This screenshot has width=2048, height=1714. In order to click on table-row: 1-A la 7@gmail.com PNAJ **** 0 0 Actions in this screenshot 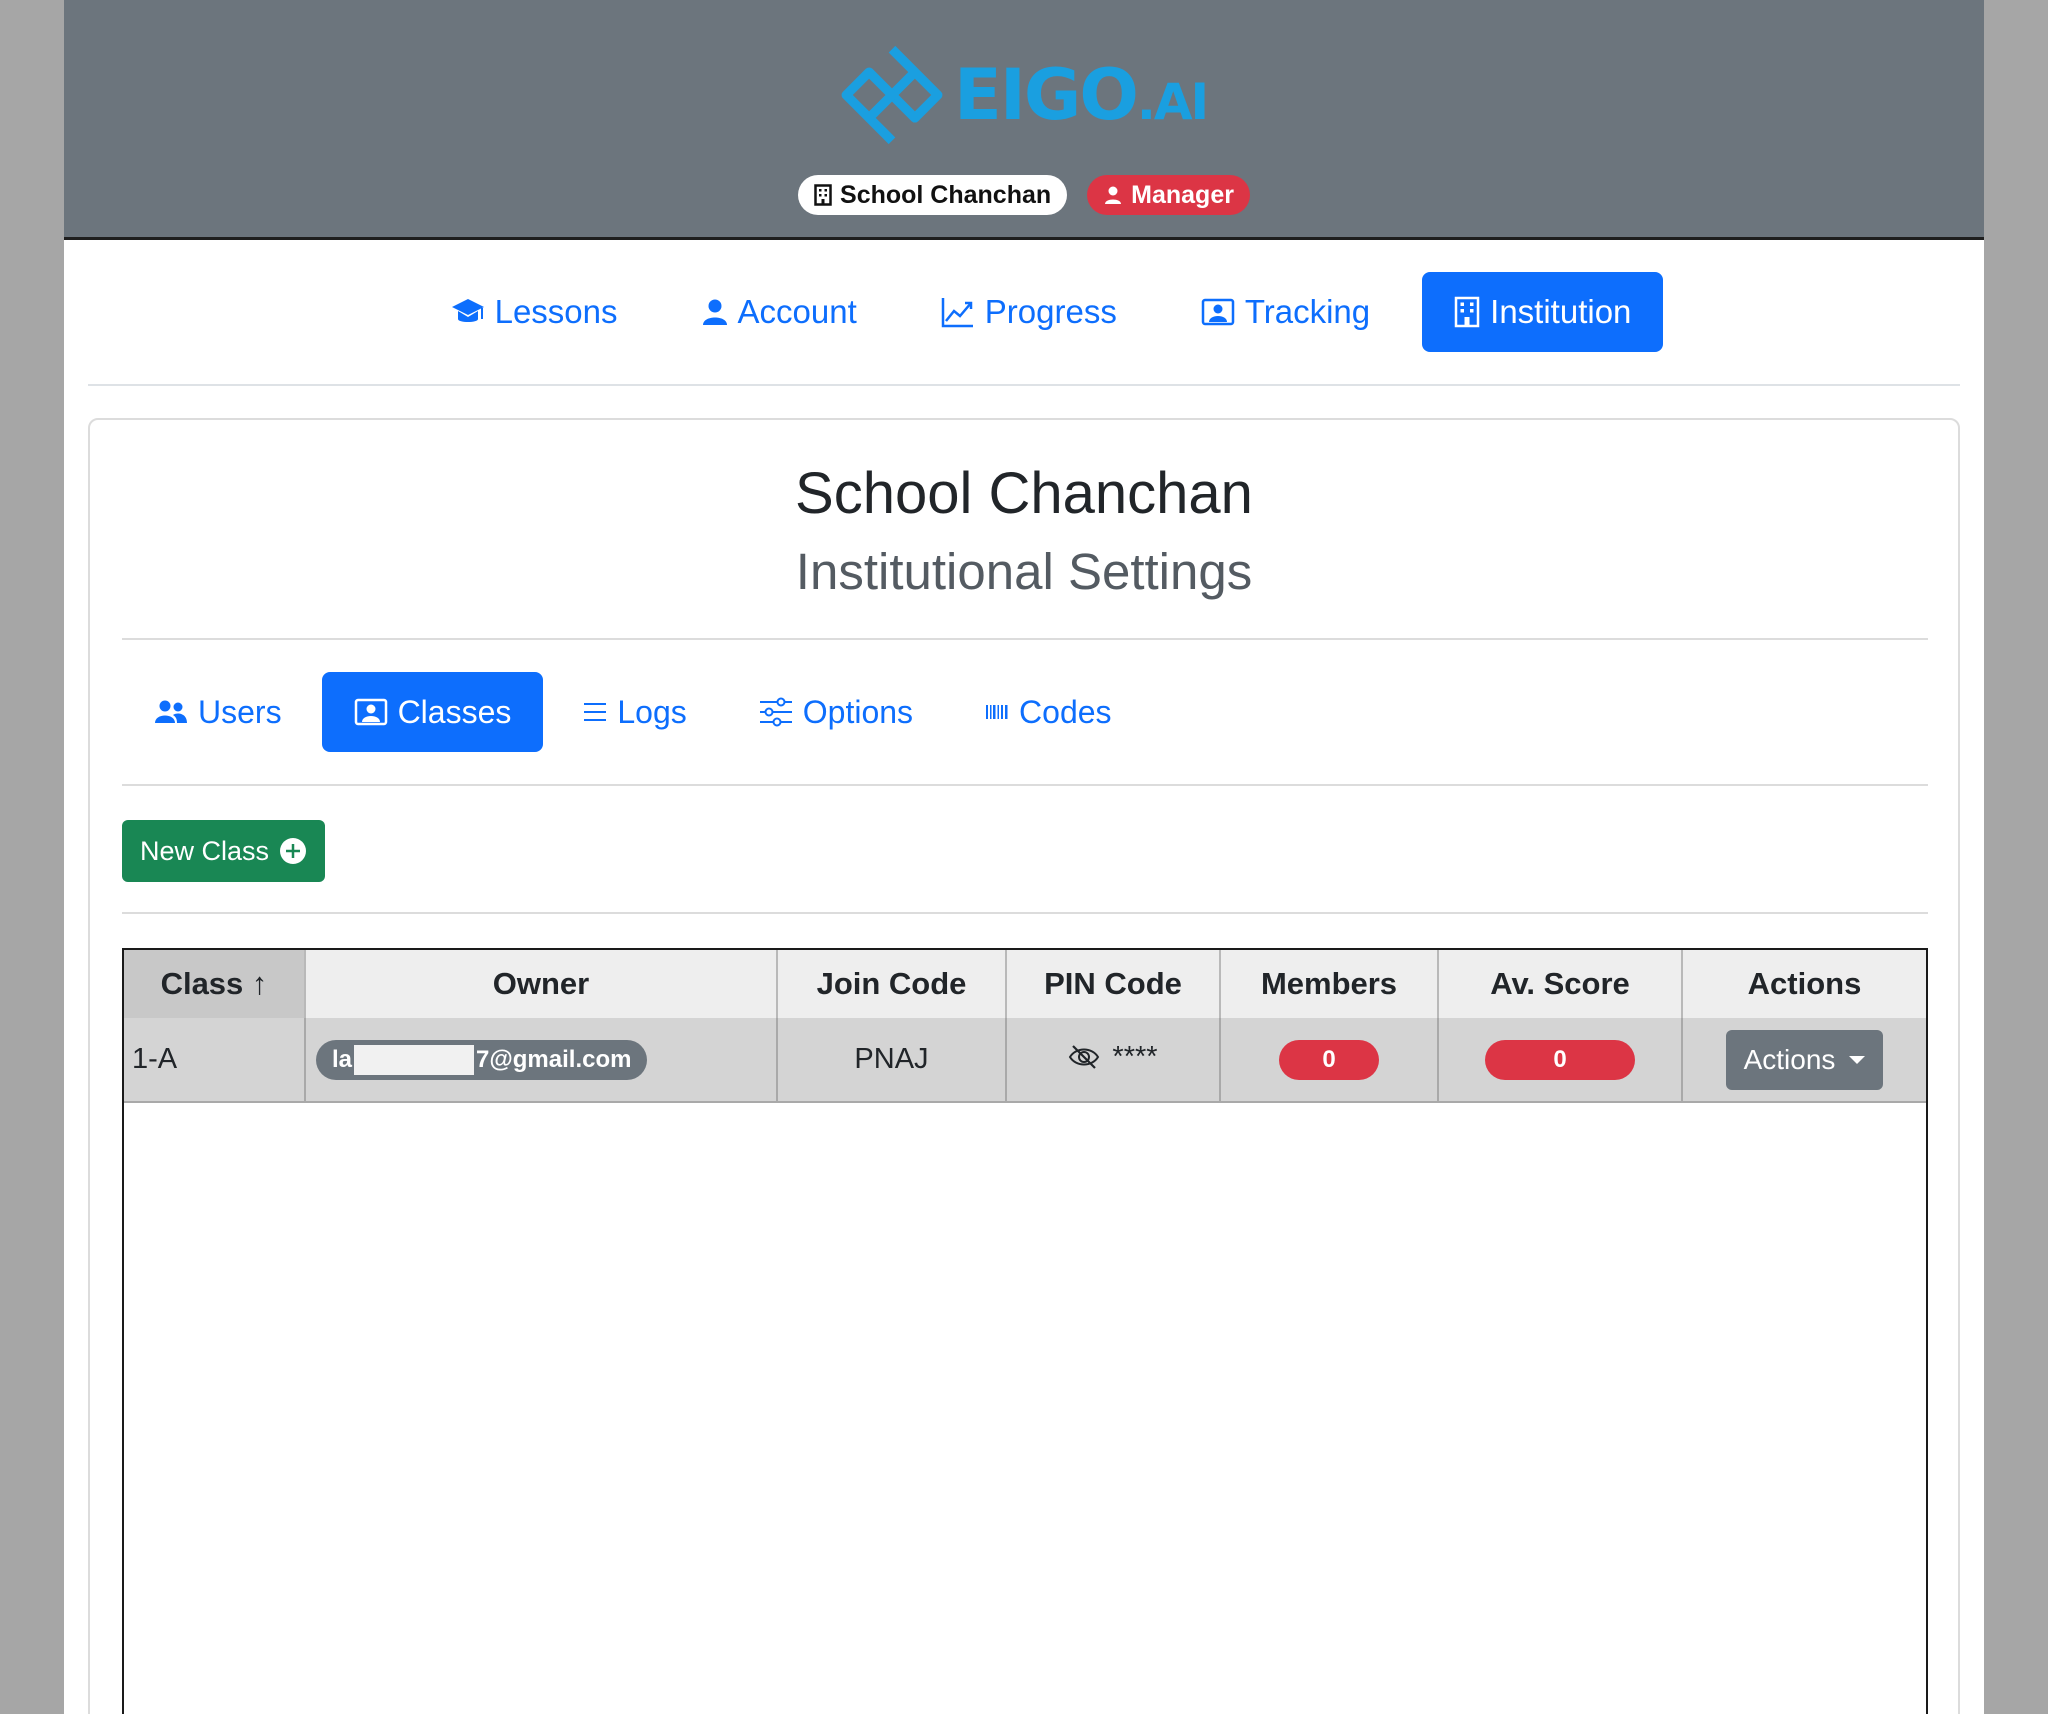, I will do `click(1025, 1060)`.